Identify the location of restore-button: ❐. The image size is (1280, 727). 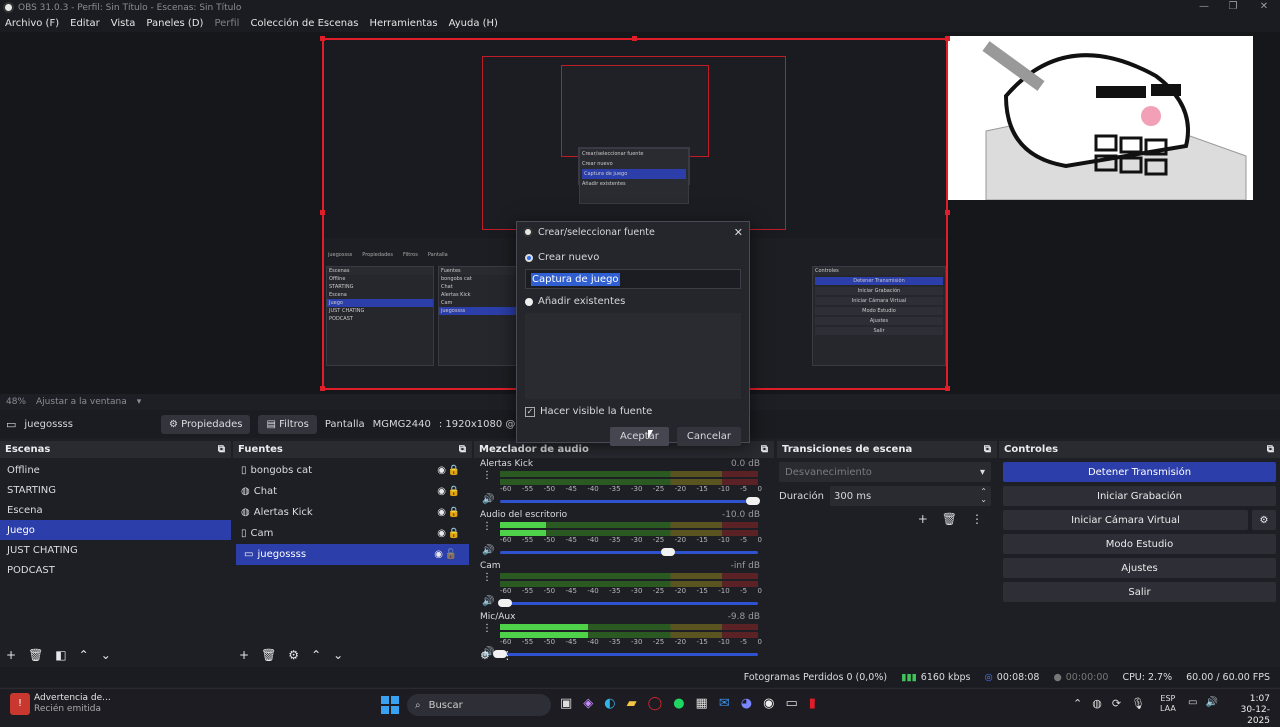
(1233, 7).